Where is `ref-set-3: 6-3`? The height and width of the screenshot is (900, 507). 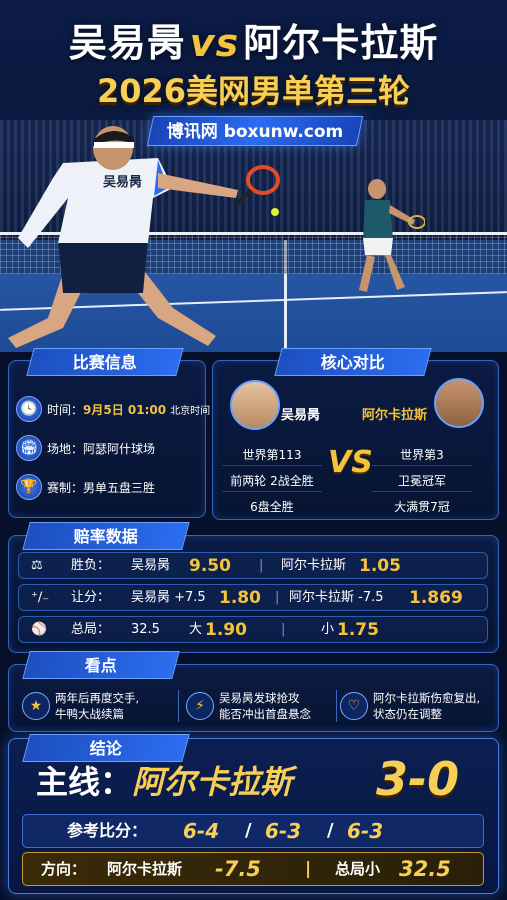
ref-set-3: 6-3 is located at coordinates (365, 831).